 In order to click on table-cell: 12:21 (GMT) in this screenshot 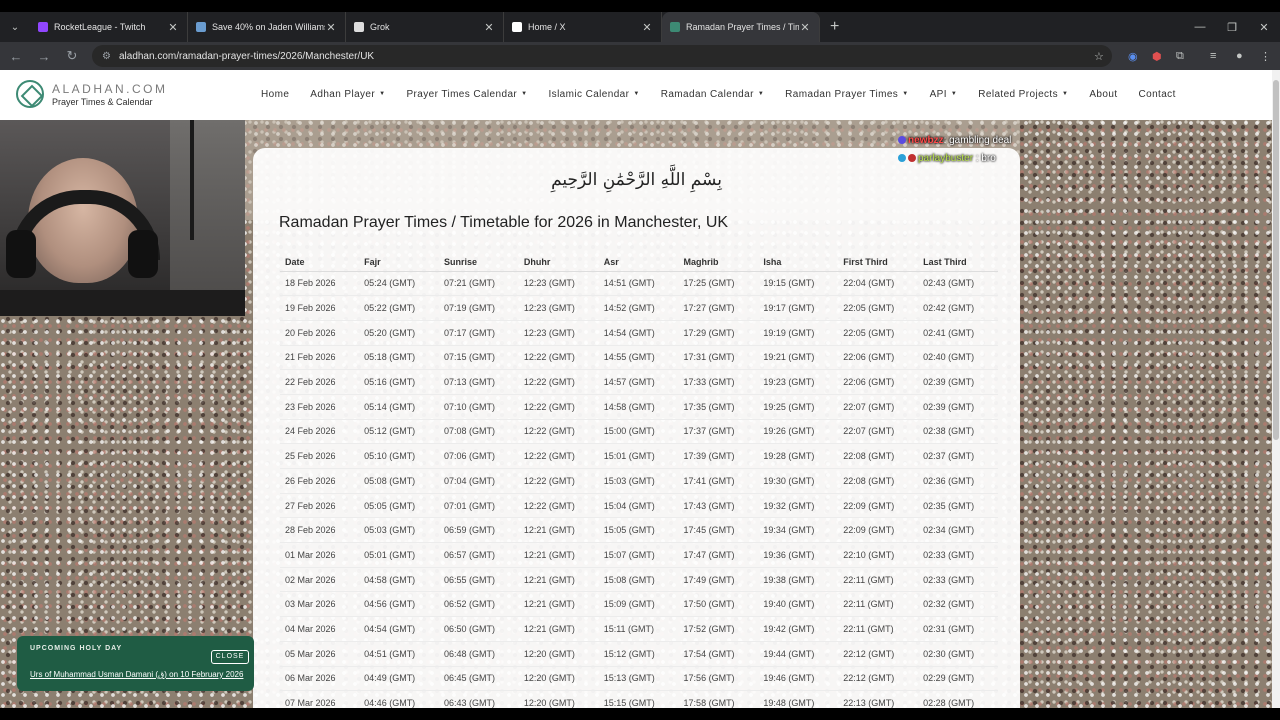, I will do `click(558, 555)`.